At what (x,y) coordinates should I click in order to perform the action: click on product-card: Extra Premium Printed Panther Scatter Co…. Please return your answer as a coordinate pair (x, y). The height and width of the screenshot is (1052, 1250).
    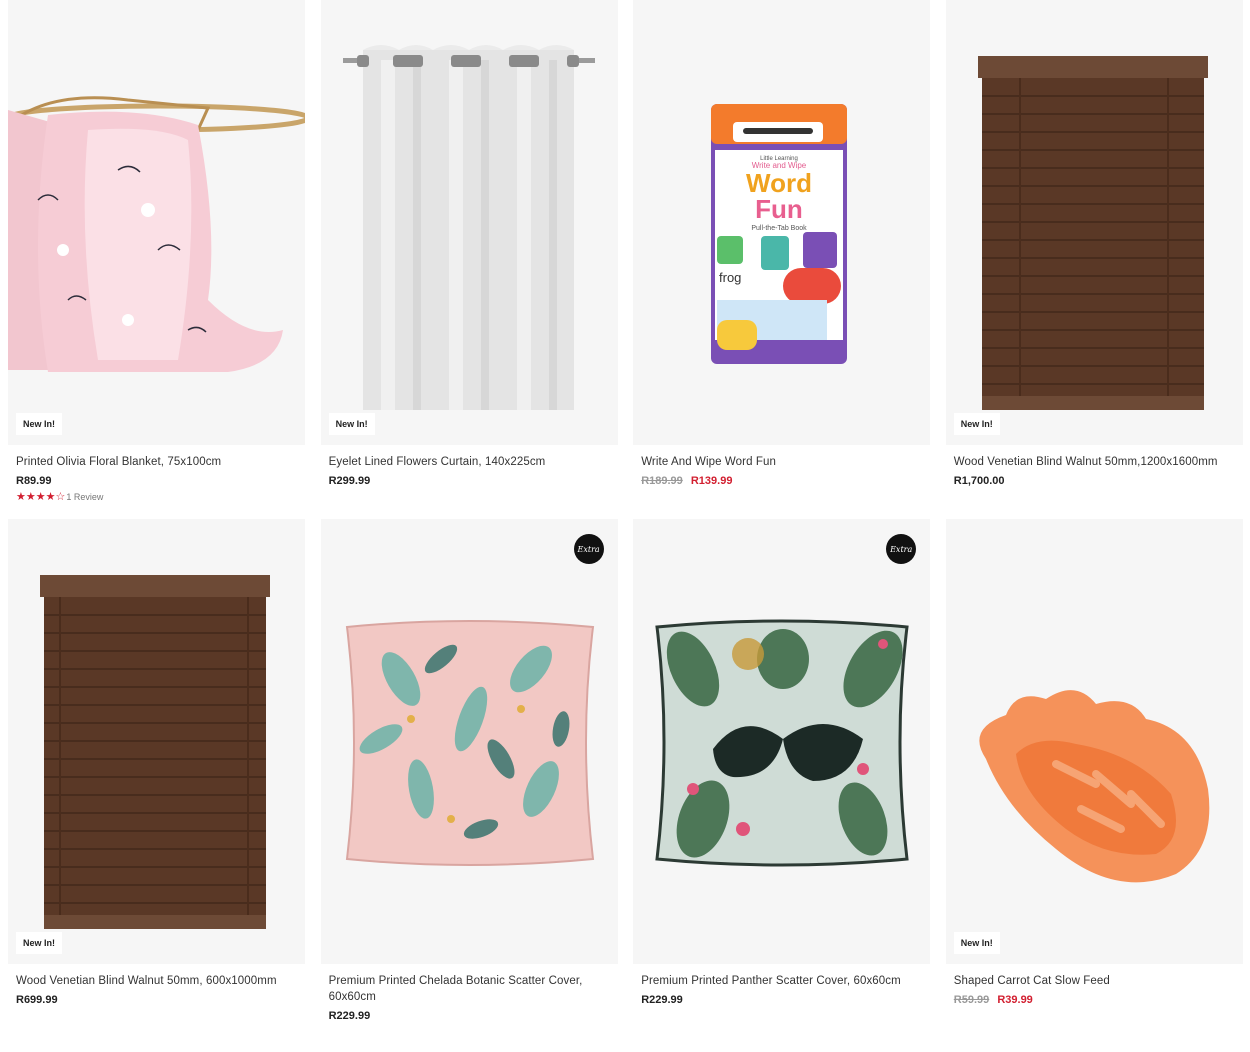
    Looking at the image, I should click on (782, 785).